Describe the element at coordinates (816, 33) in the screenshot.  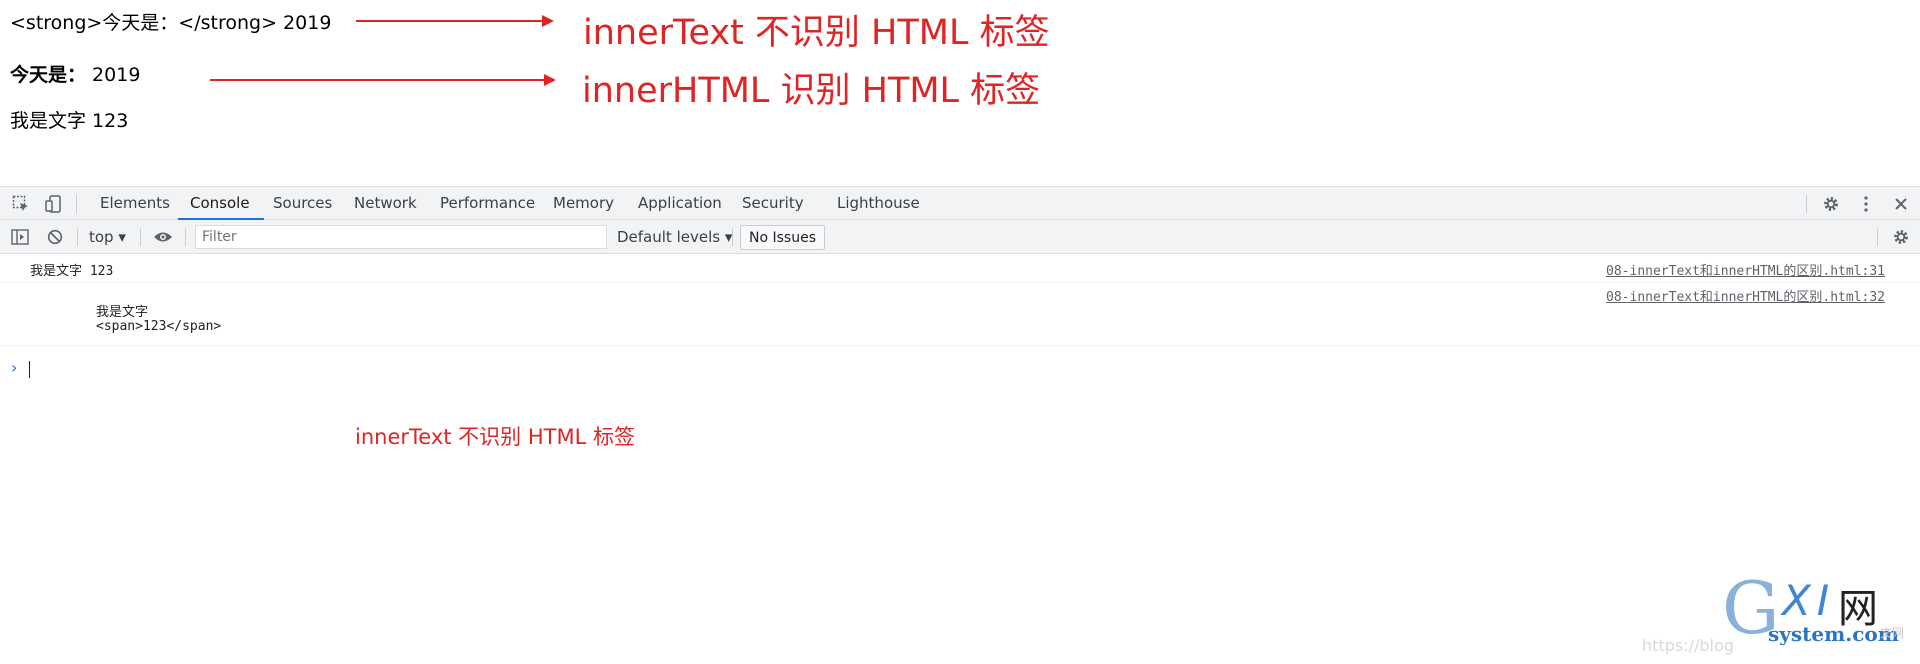
I see `annotation-innertext: innerText 不识别 HTML 标签` at that location.